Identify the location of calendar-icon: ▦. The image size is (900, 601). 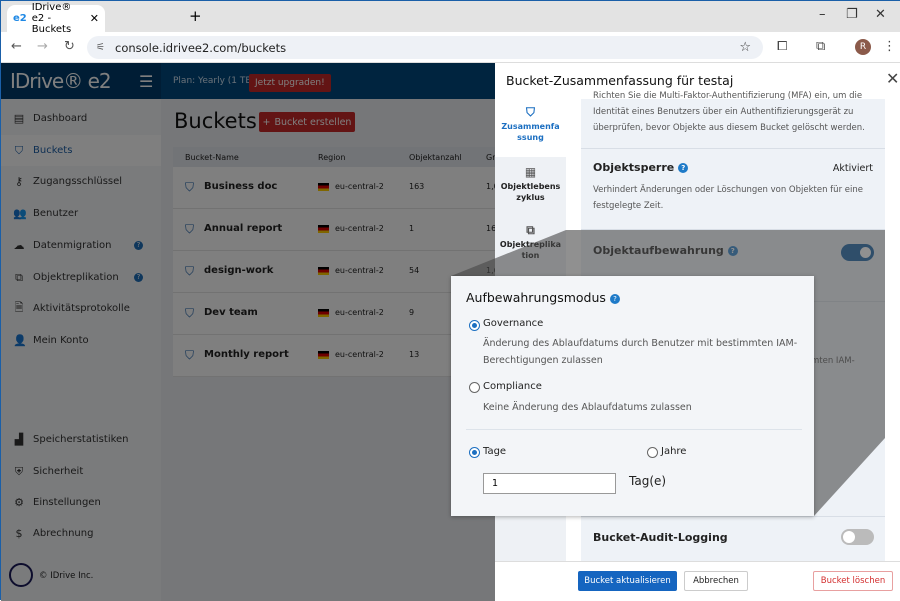
(530, 172).